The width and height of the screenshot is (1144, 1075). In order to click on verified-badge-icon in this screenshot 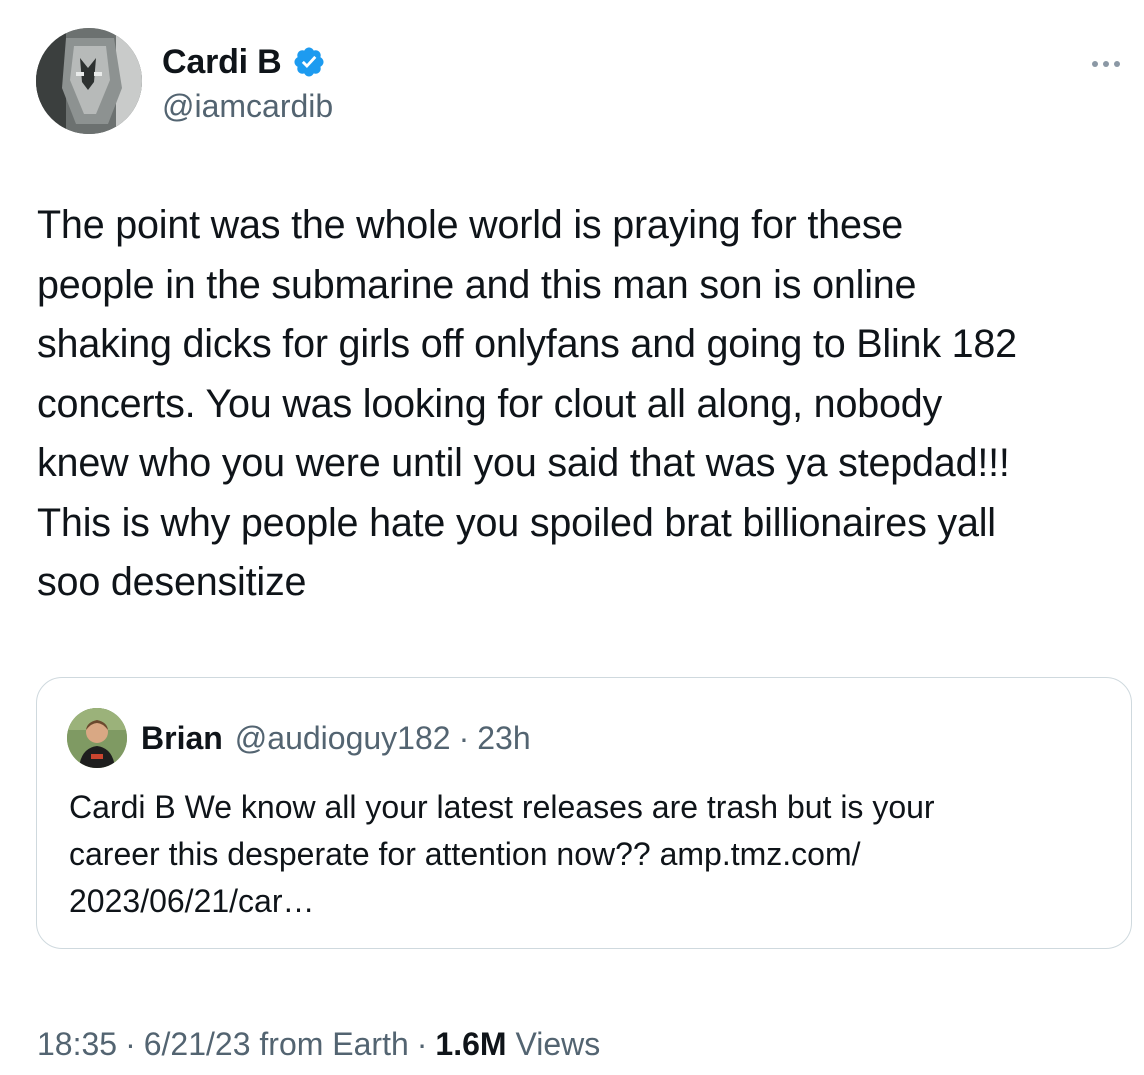, I will do `click(309, 62)`.